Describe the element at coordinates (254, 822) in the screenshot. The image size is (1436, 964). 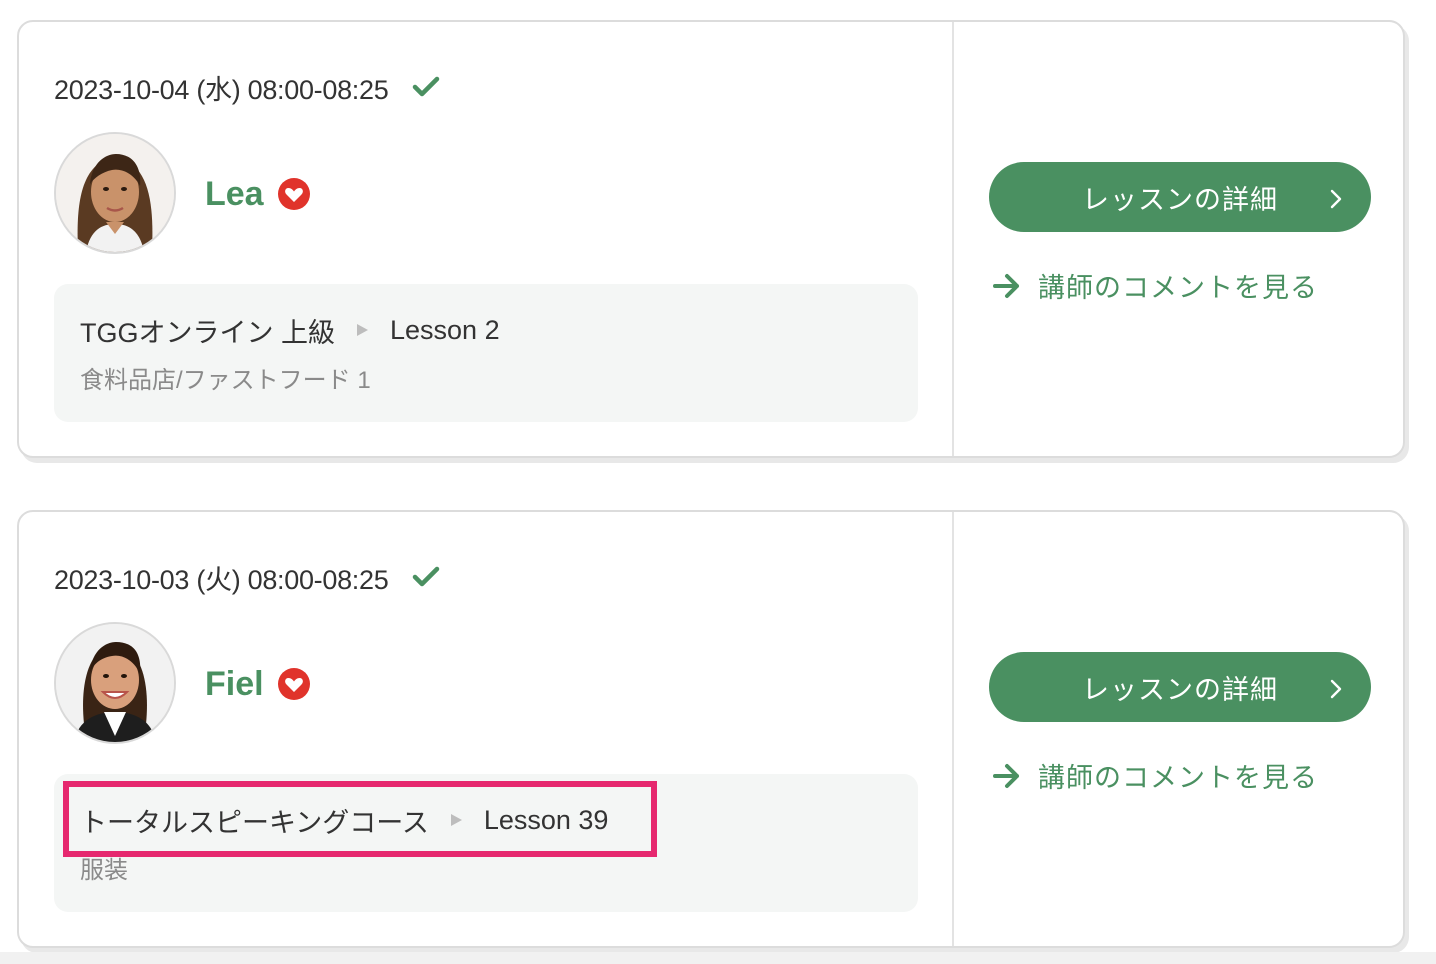
I see `course-name: トータルスピーキングコース` at that location.